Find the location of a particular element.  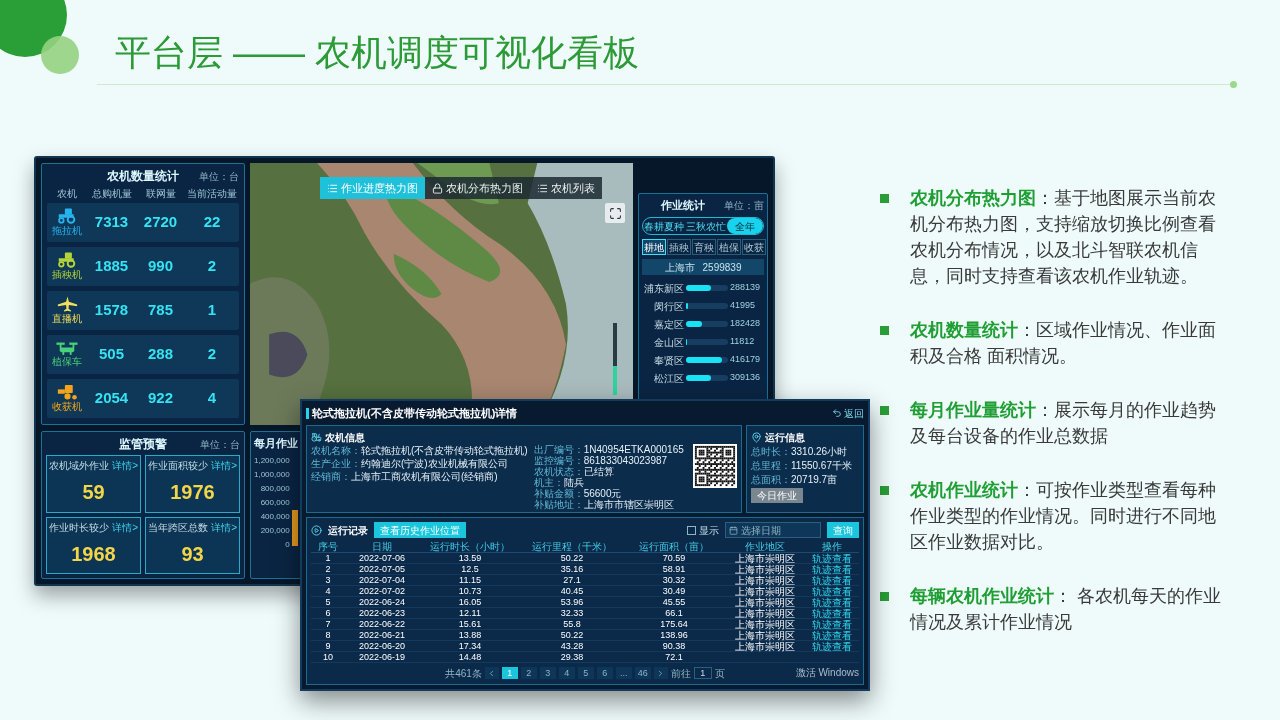

card-value: 93 is located at coordinates (192, 553).